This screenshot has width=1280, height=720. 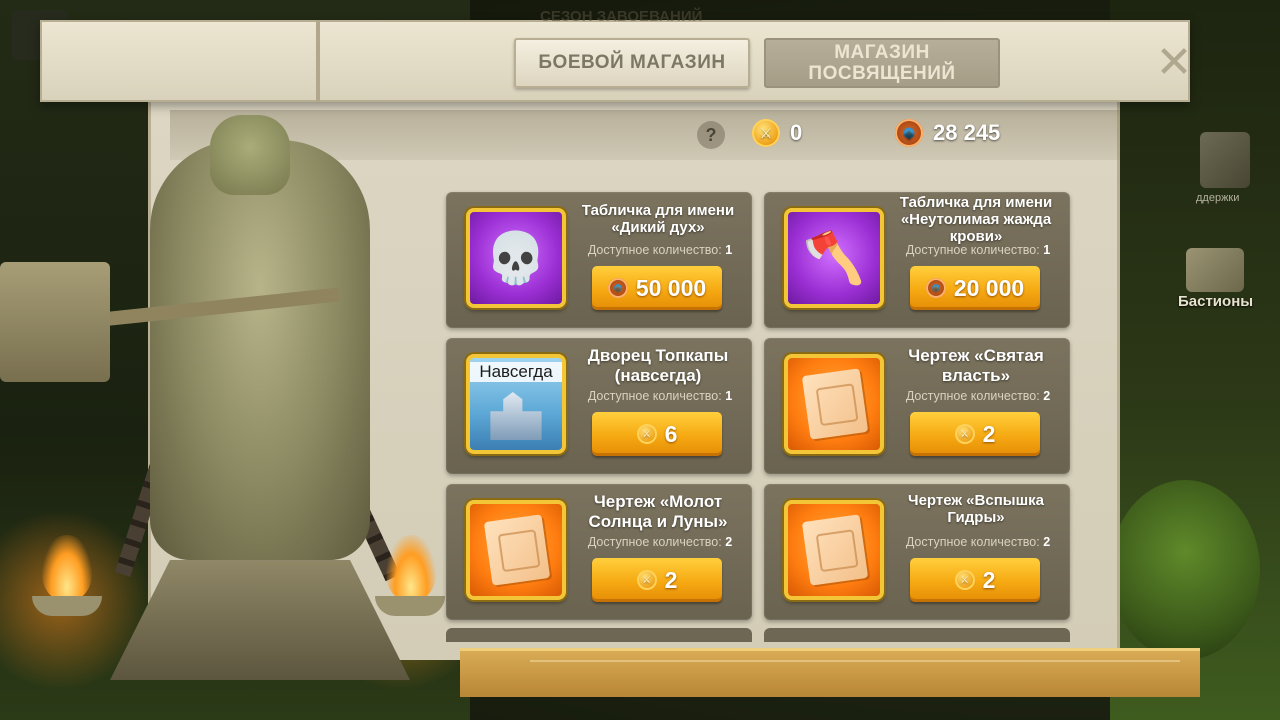 What do you see at coordinates (658, 365) in the screenshot?
I see `item-title: Дворец Топкапы (навсегда)` at bounding box center [658, 365].